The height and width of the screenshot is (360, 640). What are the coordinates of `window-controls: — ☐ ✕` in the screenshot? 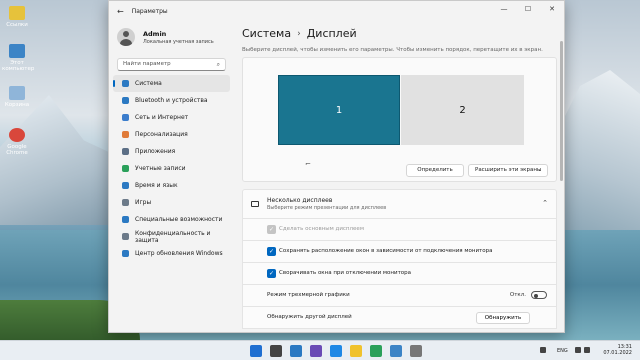 It's located at (528, 9).